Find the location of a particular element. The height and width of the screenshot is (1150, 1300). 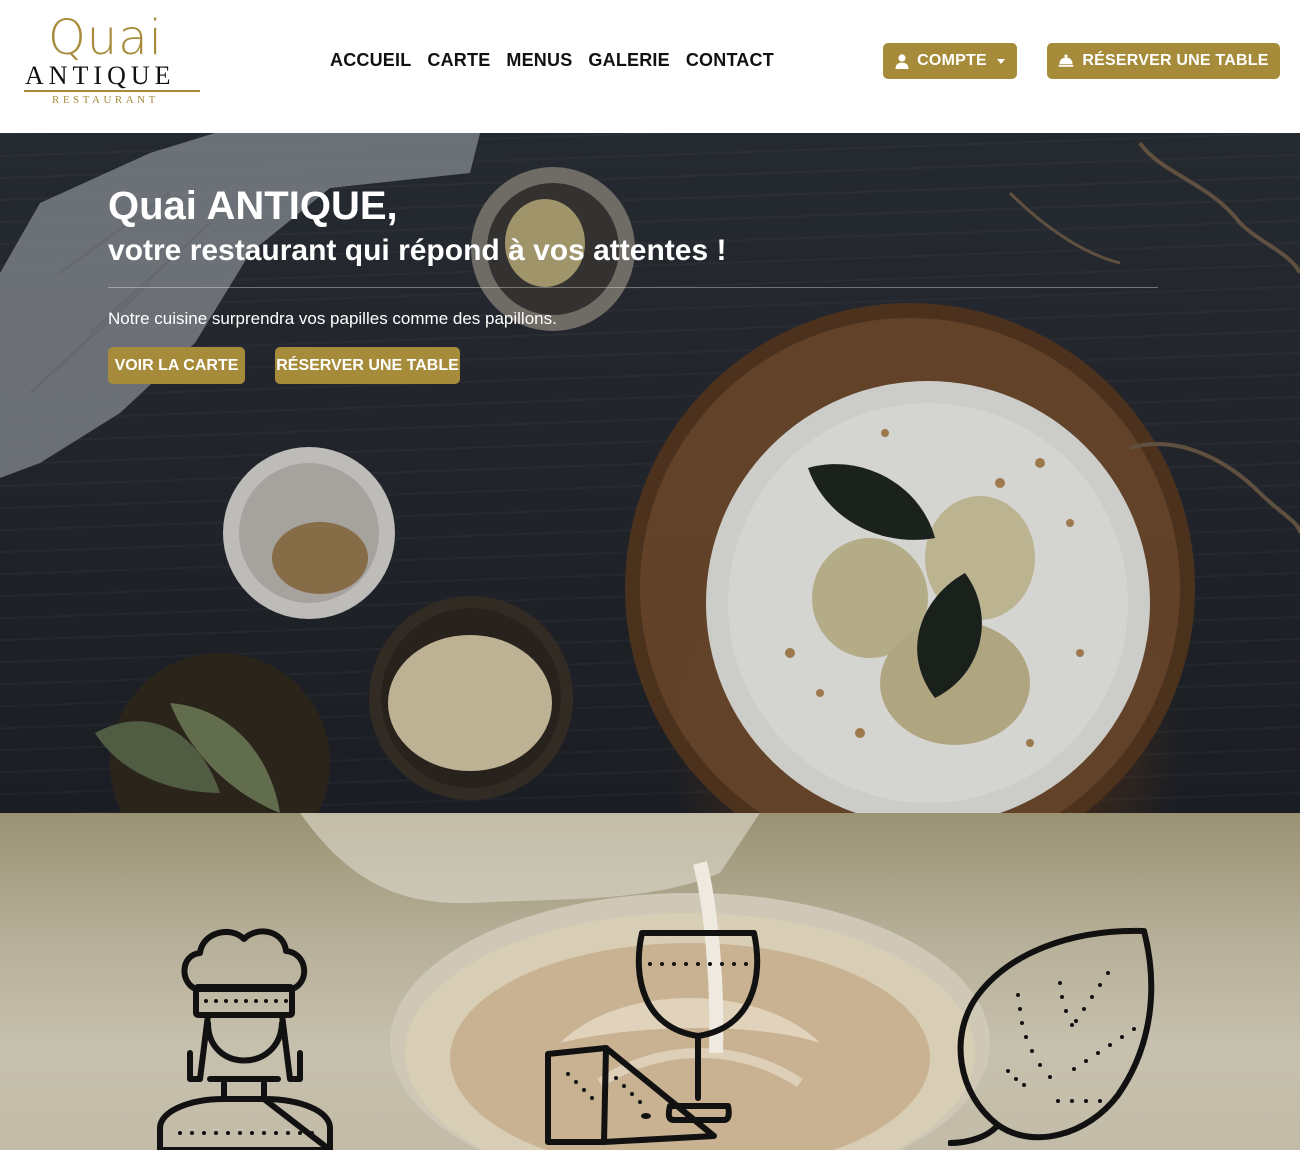

nav-item-accueil: ACCUEIL is located at coordinates (370, 60).